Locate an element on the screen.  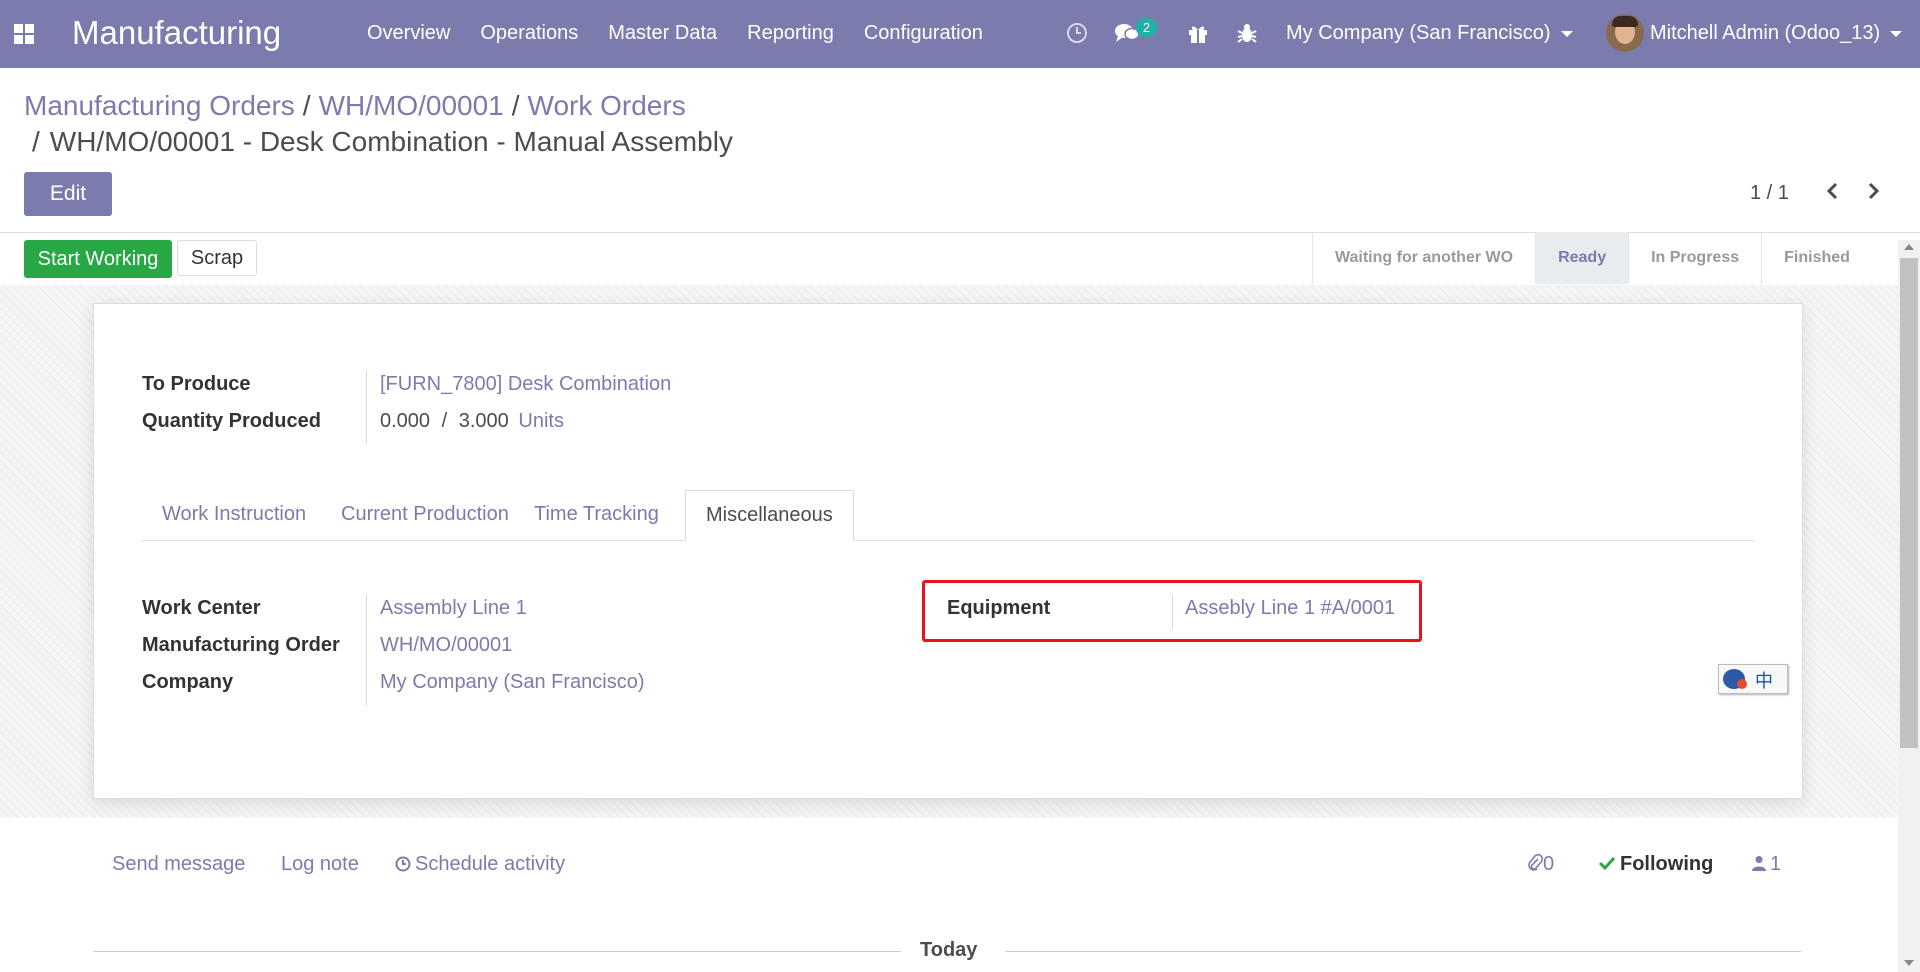
manufacturing-order-link: WH/MO/00001 is located at coordinates (446, 645).